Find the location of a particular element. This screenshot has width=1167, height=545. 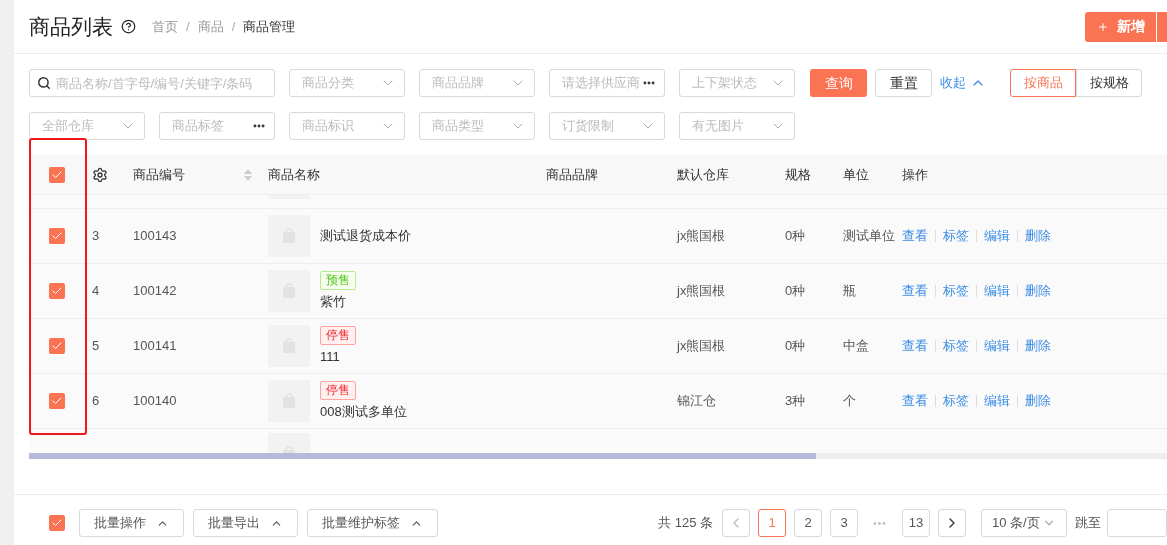

product-name: 测试退货成本价 is located at coordinates (365, 236).